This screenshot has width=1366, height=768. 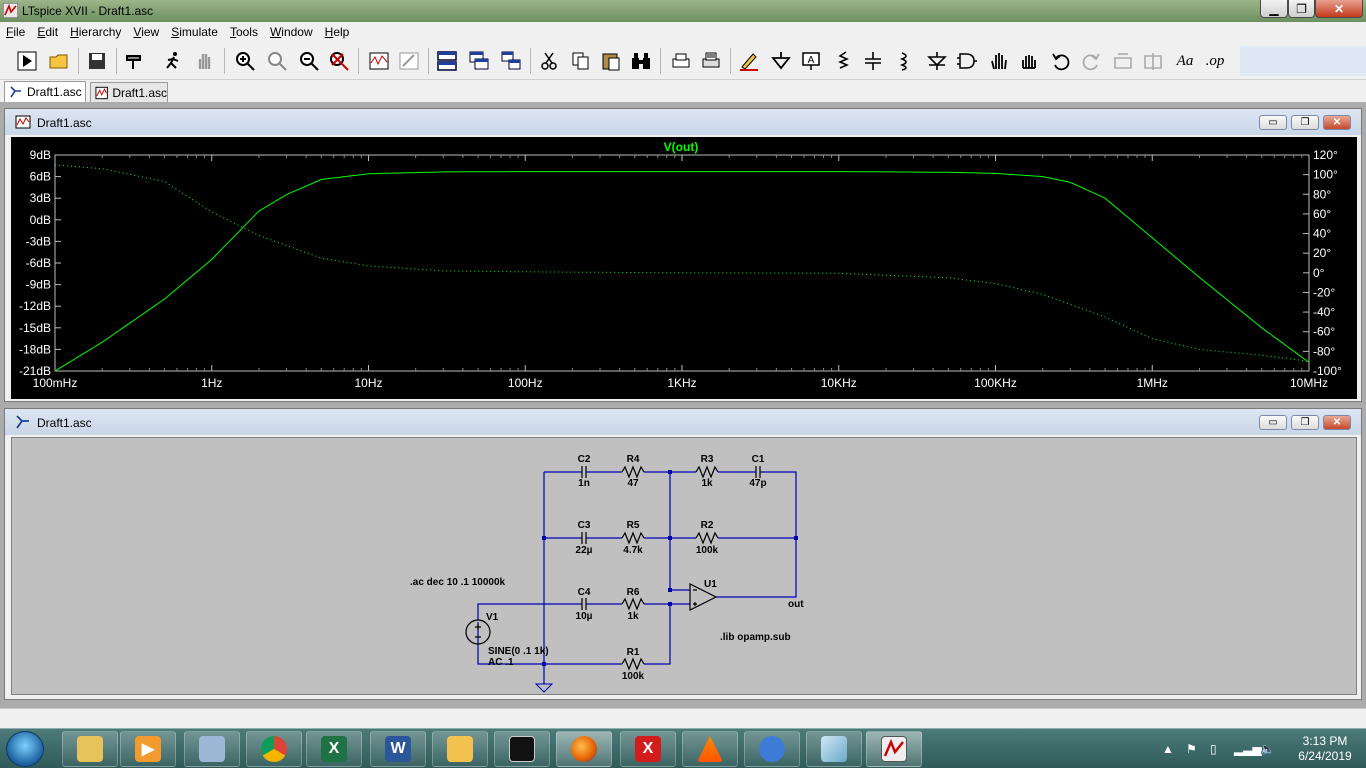 What do you see at coordinates (967, 61) in the screenshot?
I see `component-button` at bounding box center [967, 61].